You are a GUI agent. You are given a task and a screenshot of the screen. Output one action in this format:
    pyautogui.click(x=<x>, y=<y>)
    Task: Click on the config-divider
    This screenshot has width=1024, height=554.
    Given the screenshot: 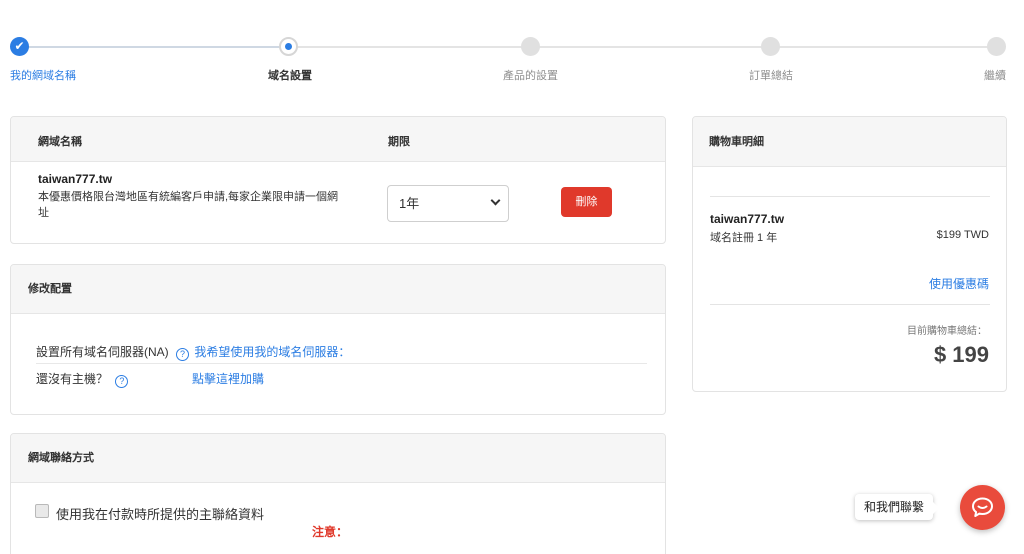 What is the action you would take?
    pyautogui.click(x=341, y=363)
    